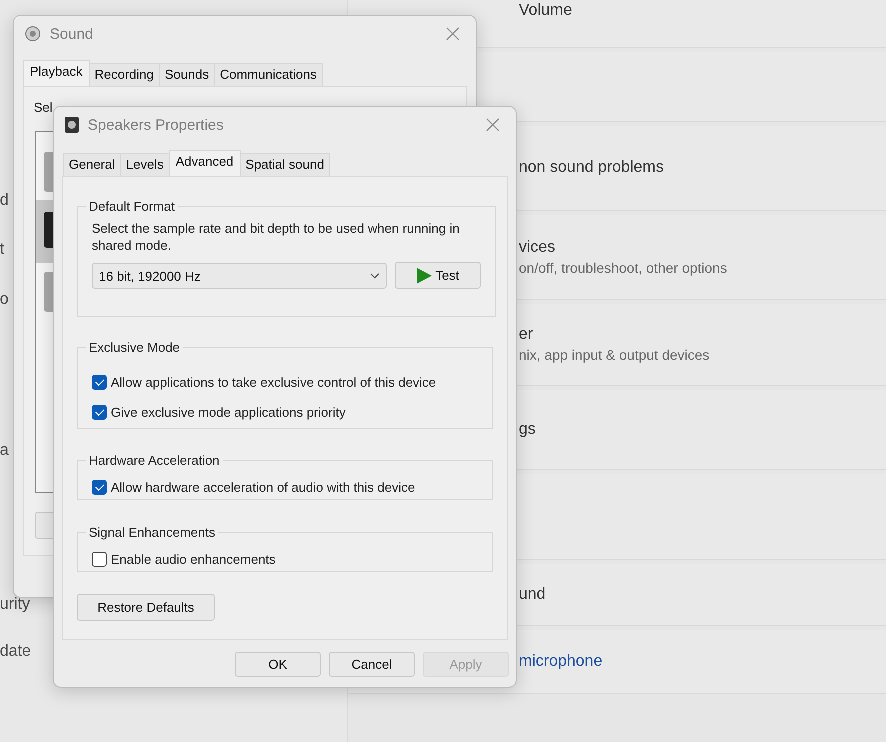  What do you see at coordinates (438, 275) in the screenshot?
I see `test-button: Test` at bounding box center [438, 275].